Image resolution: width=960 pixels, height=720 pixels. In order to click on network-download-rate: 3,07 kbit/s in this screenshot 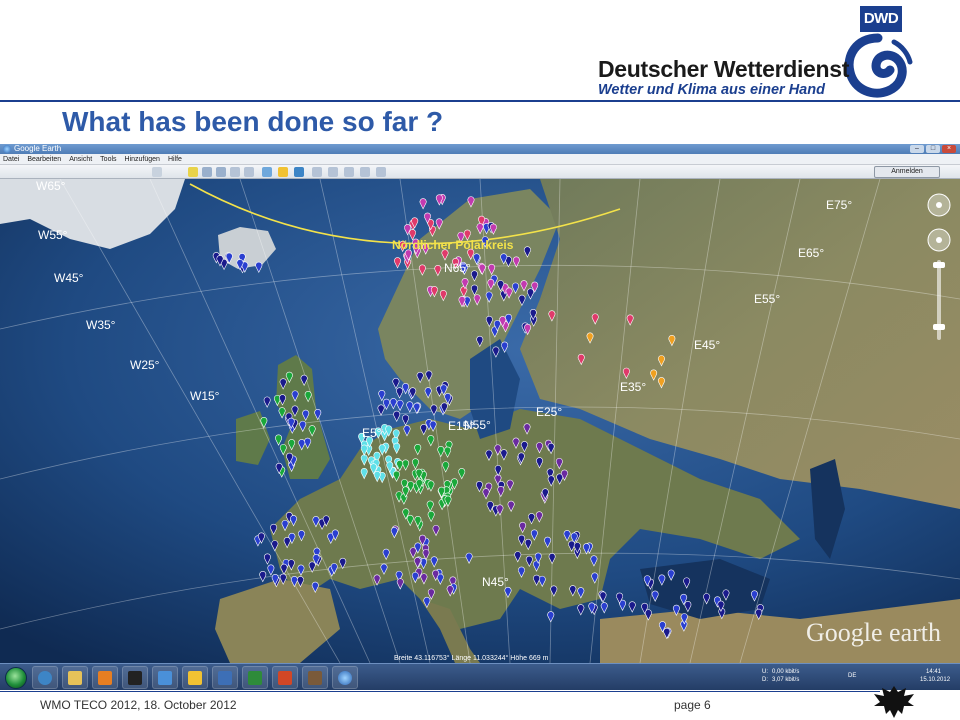, I will do `click(786, 680)`.